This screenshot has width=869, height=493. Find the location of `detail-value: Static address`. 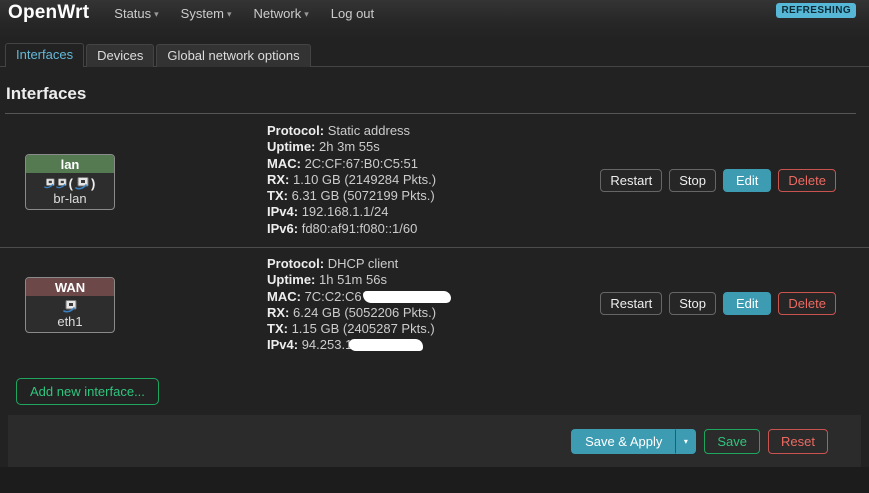

detail-value: Static address is located at coordinates (369, 130).